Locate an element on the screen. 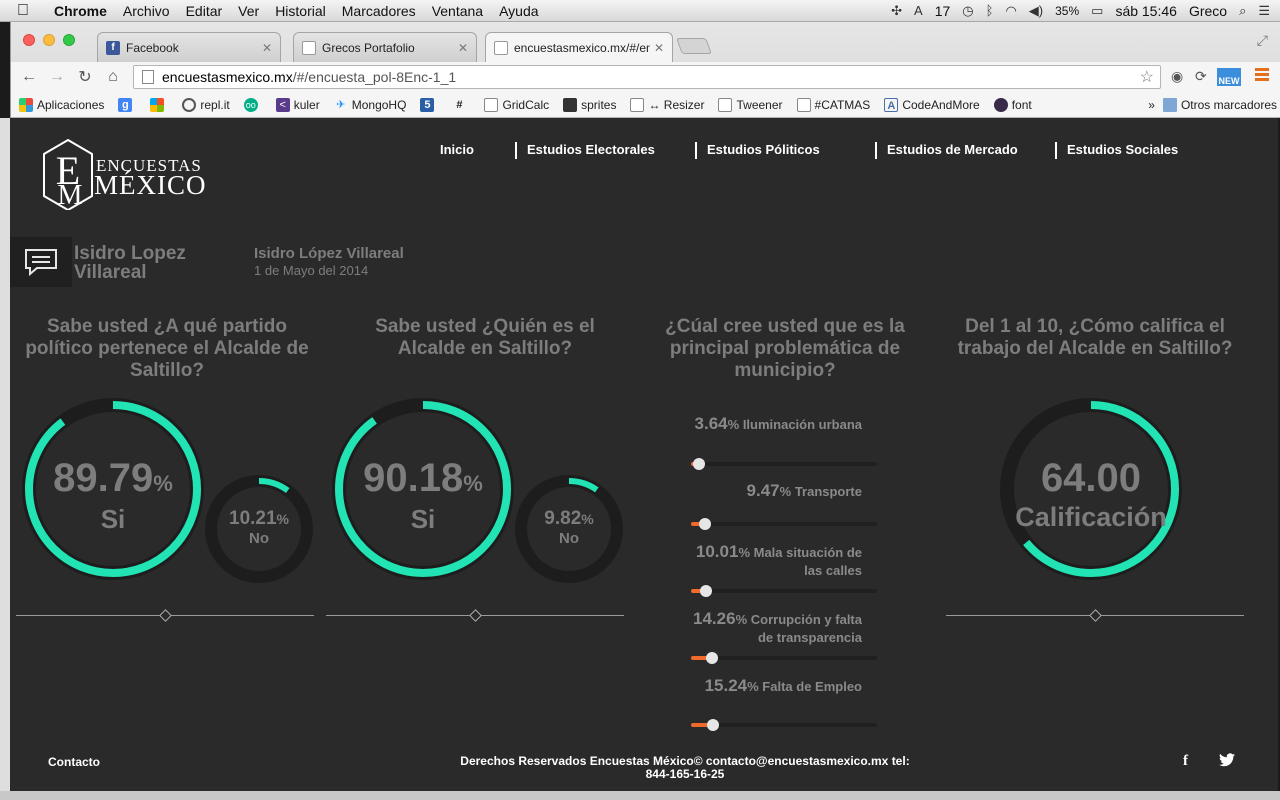  user-name: Greco is located at coordinates (1208, 11).